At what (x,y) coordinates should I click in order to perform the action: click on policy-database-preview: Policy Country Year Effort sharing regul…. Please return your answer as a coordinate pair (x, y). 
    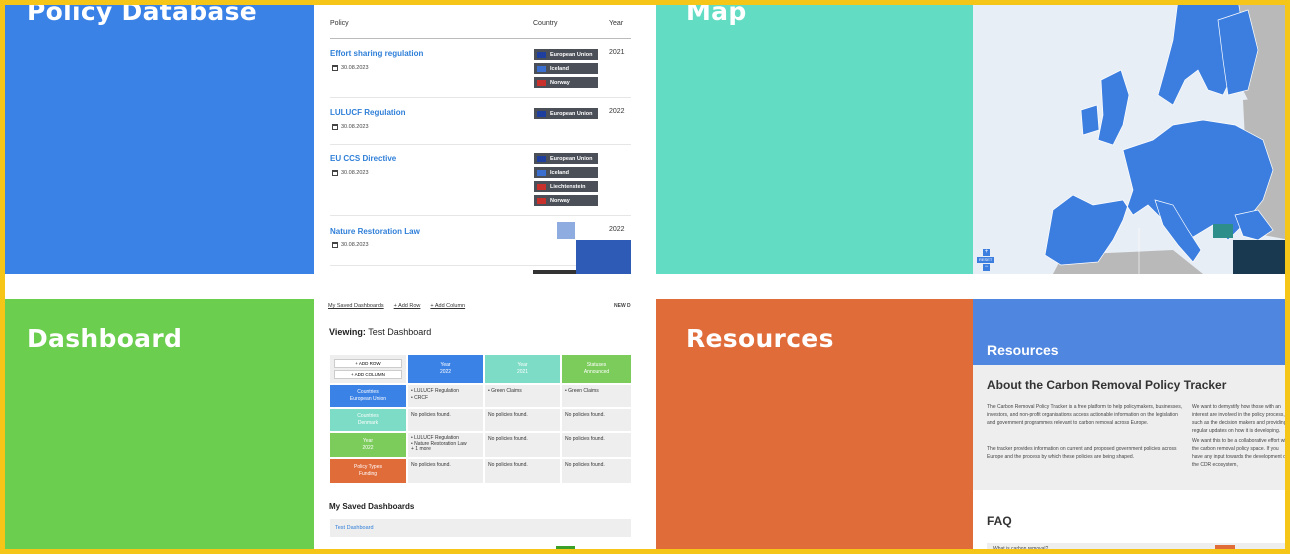
    Looking at the image, I should click on (472, 137).